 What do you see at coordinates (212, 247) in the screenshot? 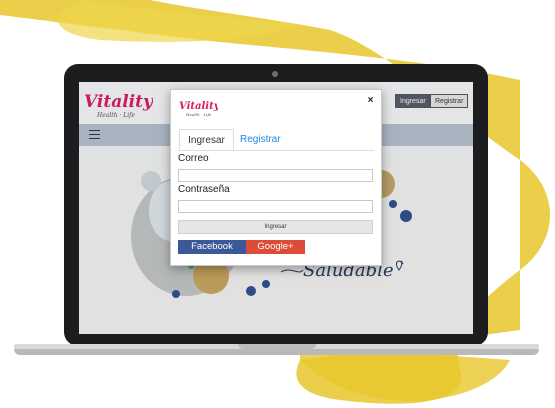
I see `facebook-login-button: Facebook` at bounding box center [212, 247].